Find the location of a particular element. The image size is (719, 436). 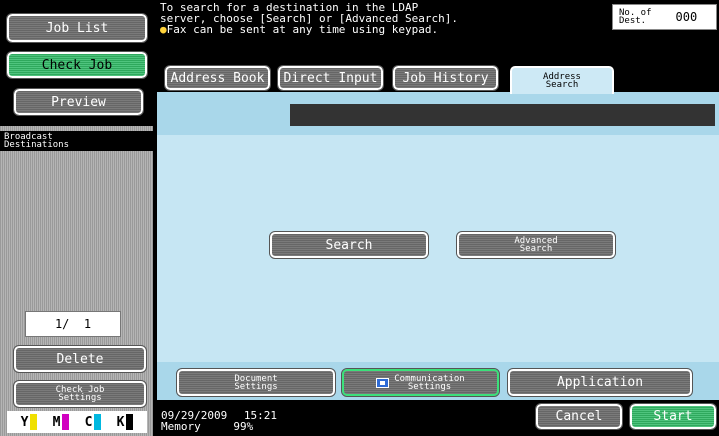

date-memory-info: 09/29/2009 15:21 Memory 99% is located at coordinates (219, 421).